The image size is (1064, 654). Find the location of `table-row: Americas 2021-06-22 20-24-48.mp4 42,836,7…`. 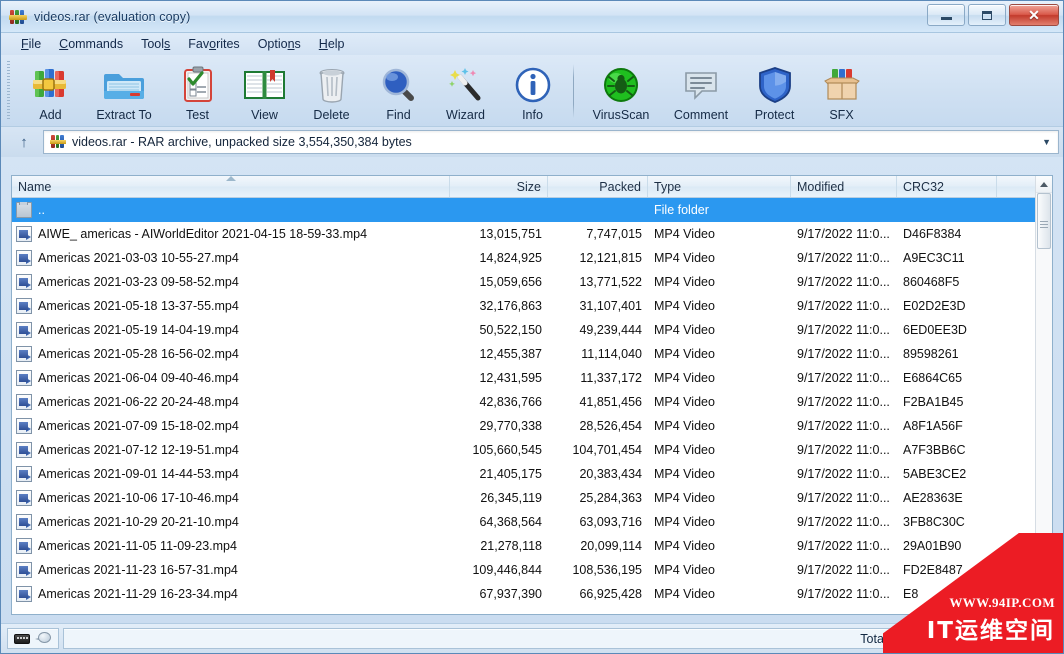

table-row: Americas 2021-06-22 20-24-48.mp4 42,836,7… is located at coordinates (532, 402).